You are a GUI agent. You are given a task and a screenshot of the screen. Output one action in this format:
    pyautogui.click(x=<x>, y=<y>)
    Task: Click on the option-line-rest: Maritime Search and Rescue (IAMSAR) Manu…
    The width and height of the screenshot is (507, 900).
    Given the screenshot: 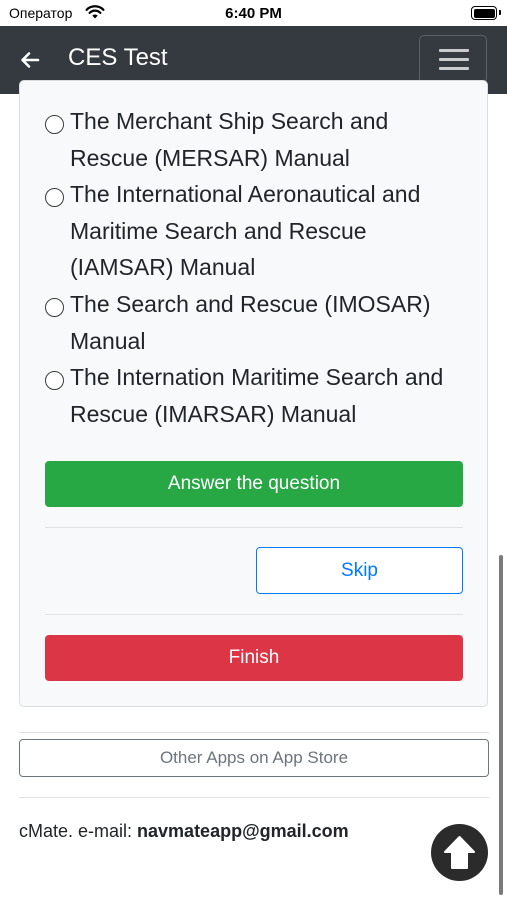 What is the action you would take?
    pyautogui.click(x=218, y=249)
    